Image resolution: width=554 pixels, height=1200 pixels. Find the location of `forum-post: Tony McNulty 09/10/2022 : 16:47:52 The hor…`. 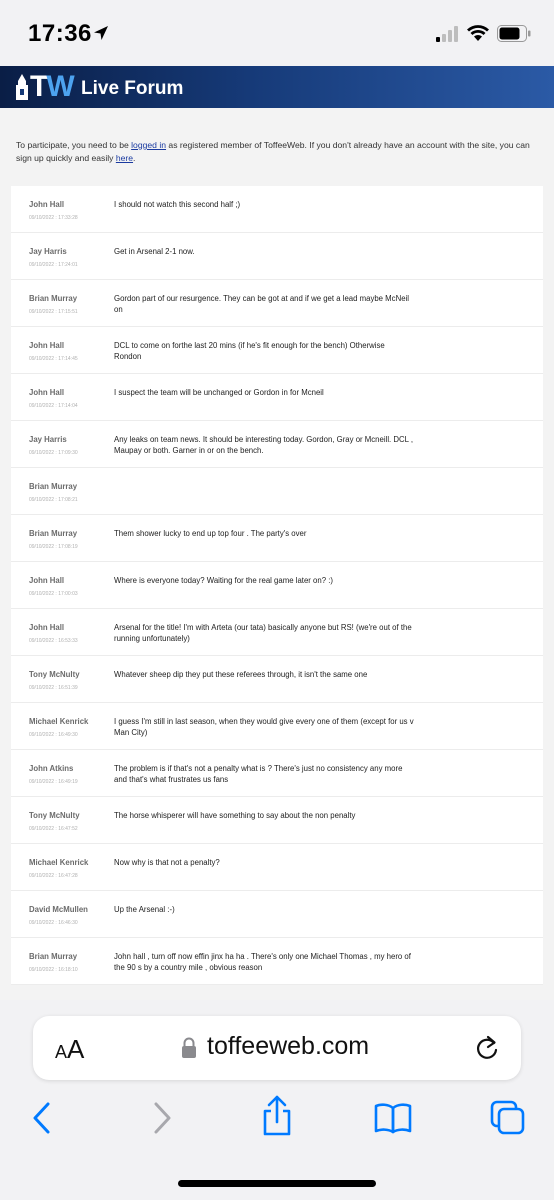

forum-post: Tony McNulty 09/10/2022 : 16:47:52 The hor… is located at coordinates (277, 820).